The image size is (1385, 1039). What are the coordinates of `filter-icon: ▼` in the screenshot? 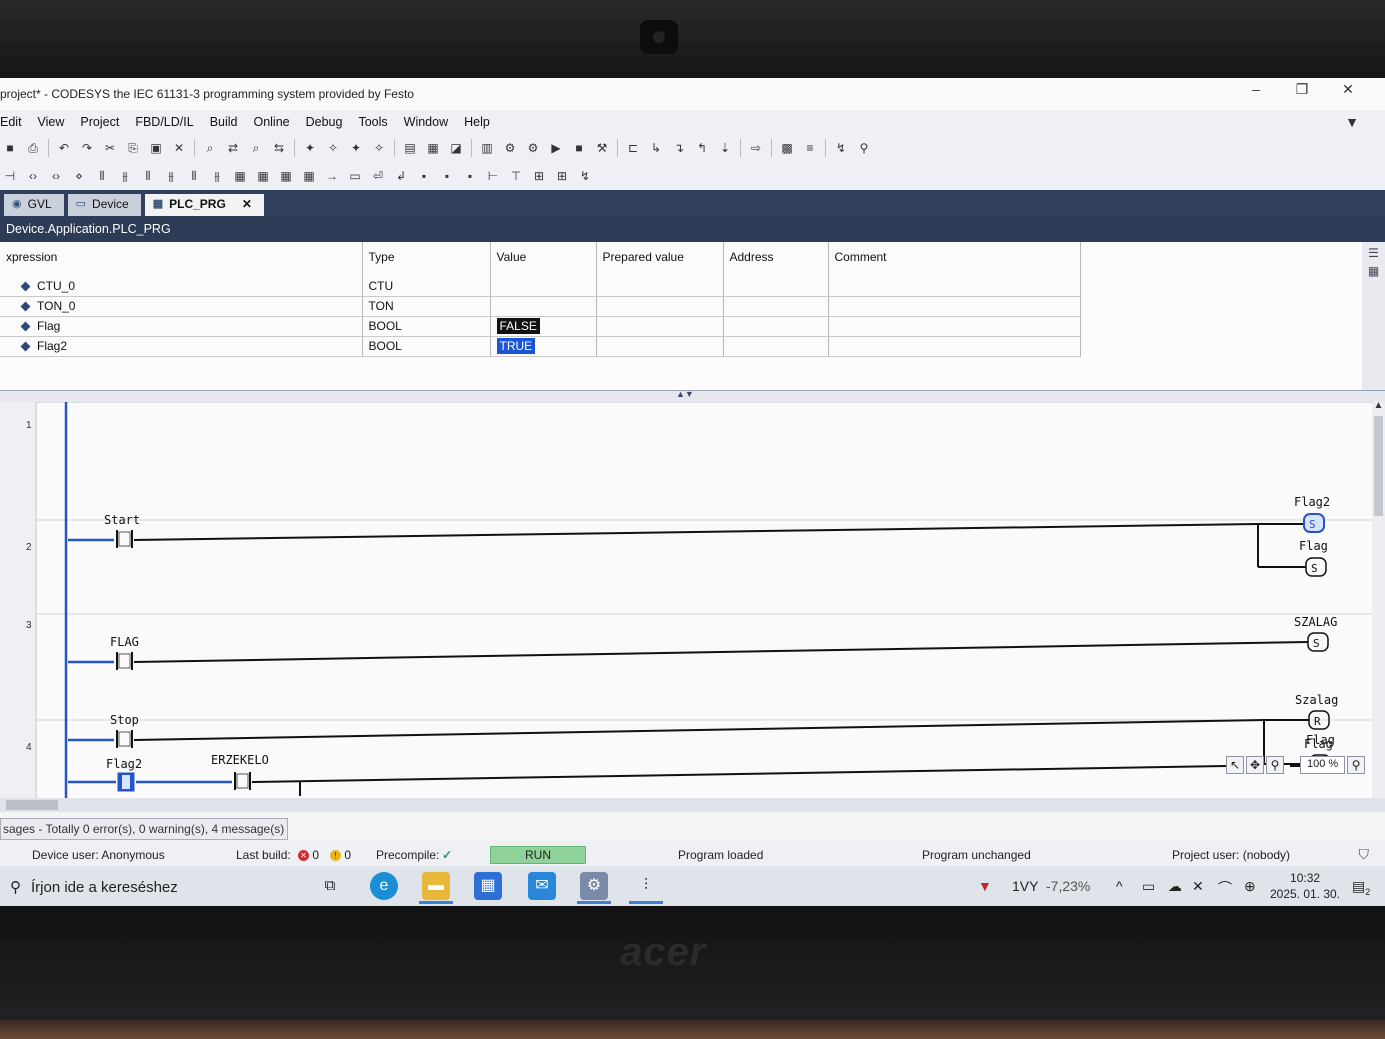 It's located at (1352, 122).